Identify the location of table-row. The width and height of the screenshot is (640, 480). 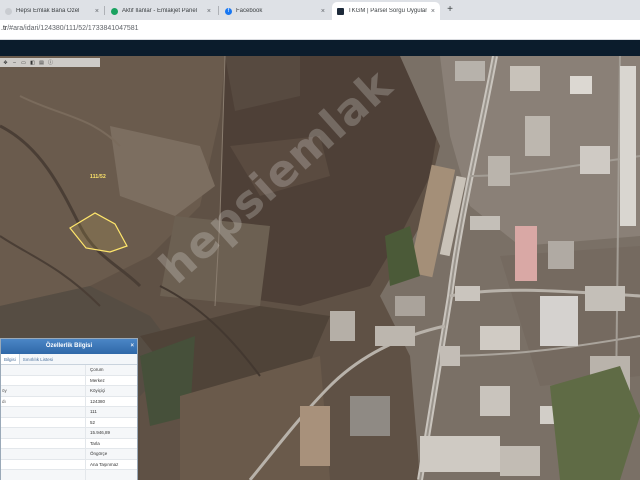
(69, 475).